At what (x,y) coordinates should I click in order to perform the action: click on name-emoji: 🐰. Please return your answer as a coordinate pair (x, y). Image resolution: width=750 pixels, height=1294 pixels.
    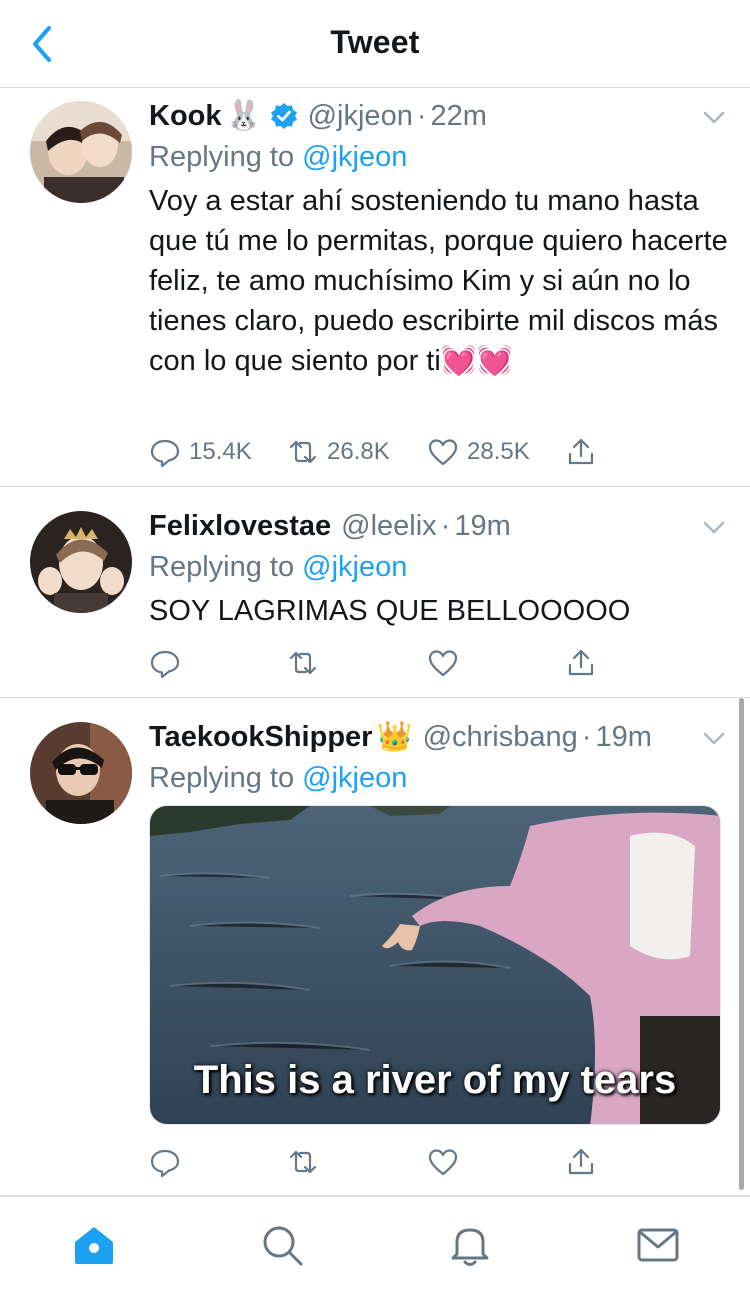
    Looking at the image, I should click on (243, 116).